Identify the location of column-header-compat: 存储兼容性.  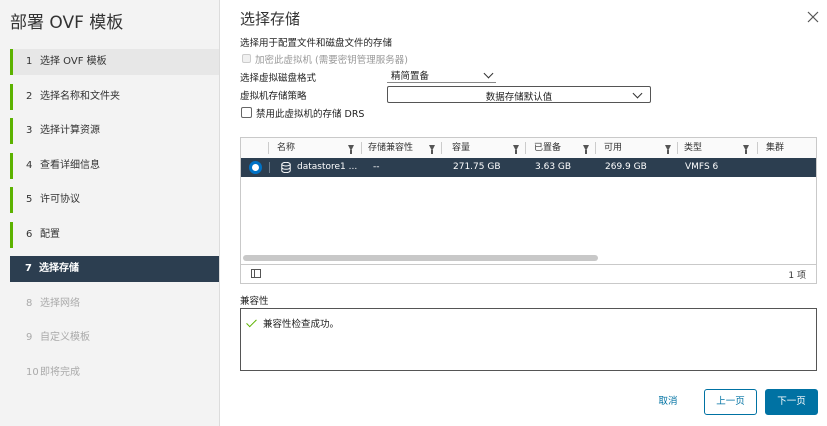
(402, 148).